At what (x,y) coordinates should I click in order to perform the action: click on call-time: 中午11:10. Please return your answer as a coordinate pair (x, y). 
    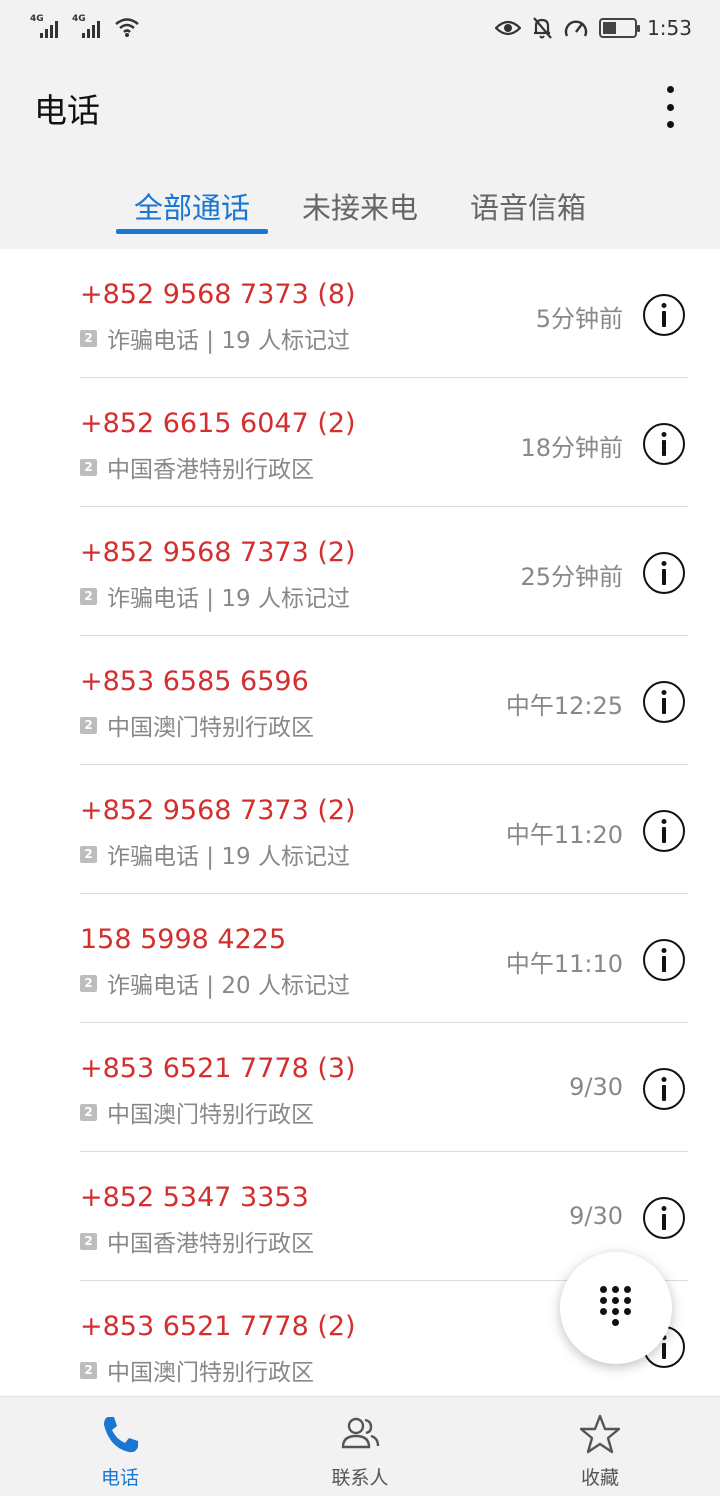
    Looking at the image, I should click on (564, 964).